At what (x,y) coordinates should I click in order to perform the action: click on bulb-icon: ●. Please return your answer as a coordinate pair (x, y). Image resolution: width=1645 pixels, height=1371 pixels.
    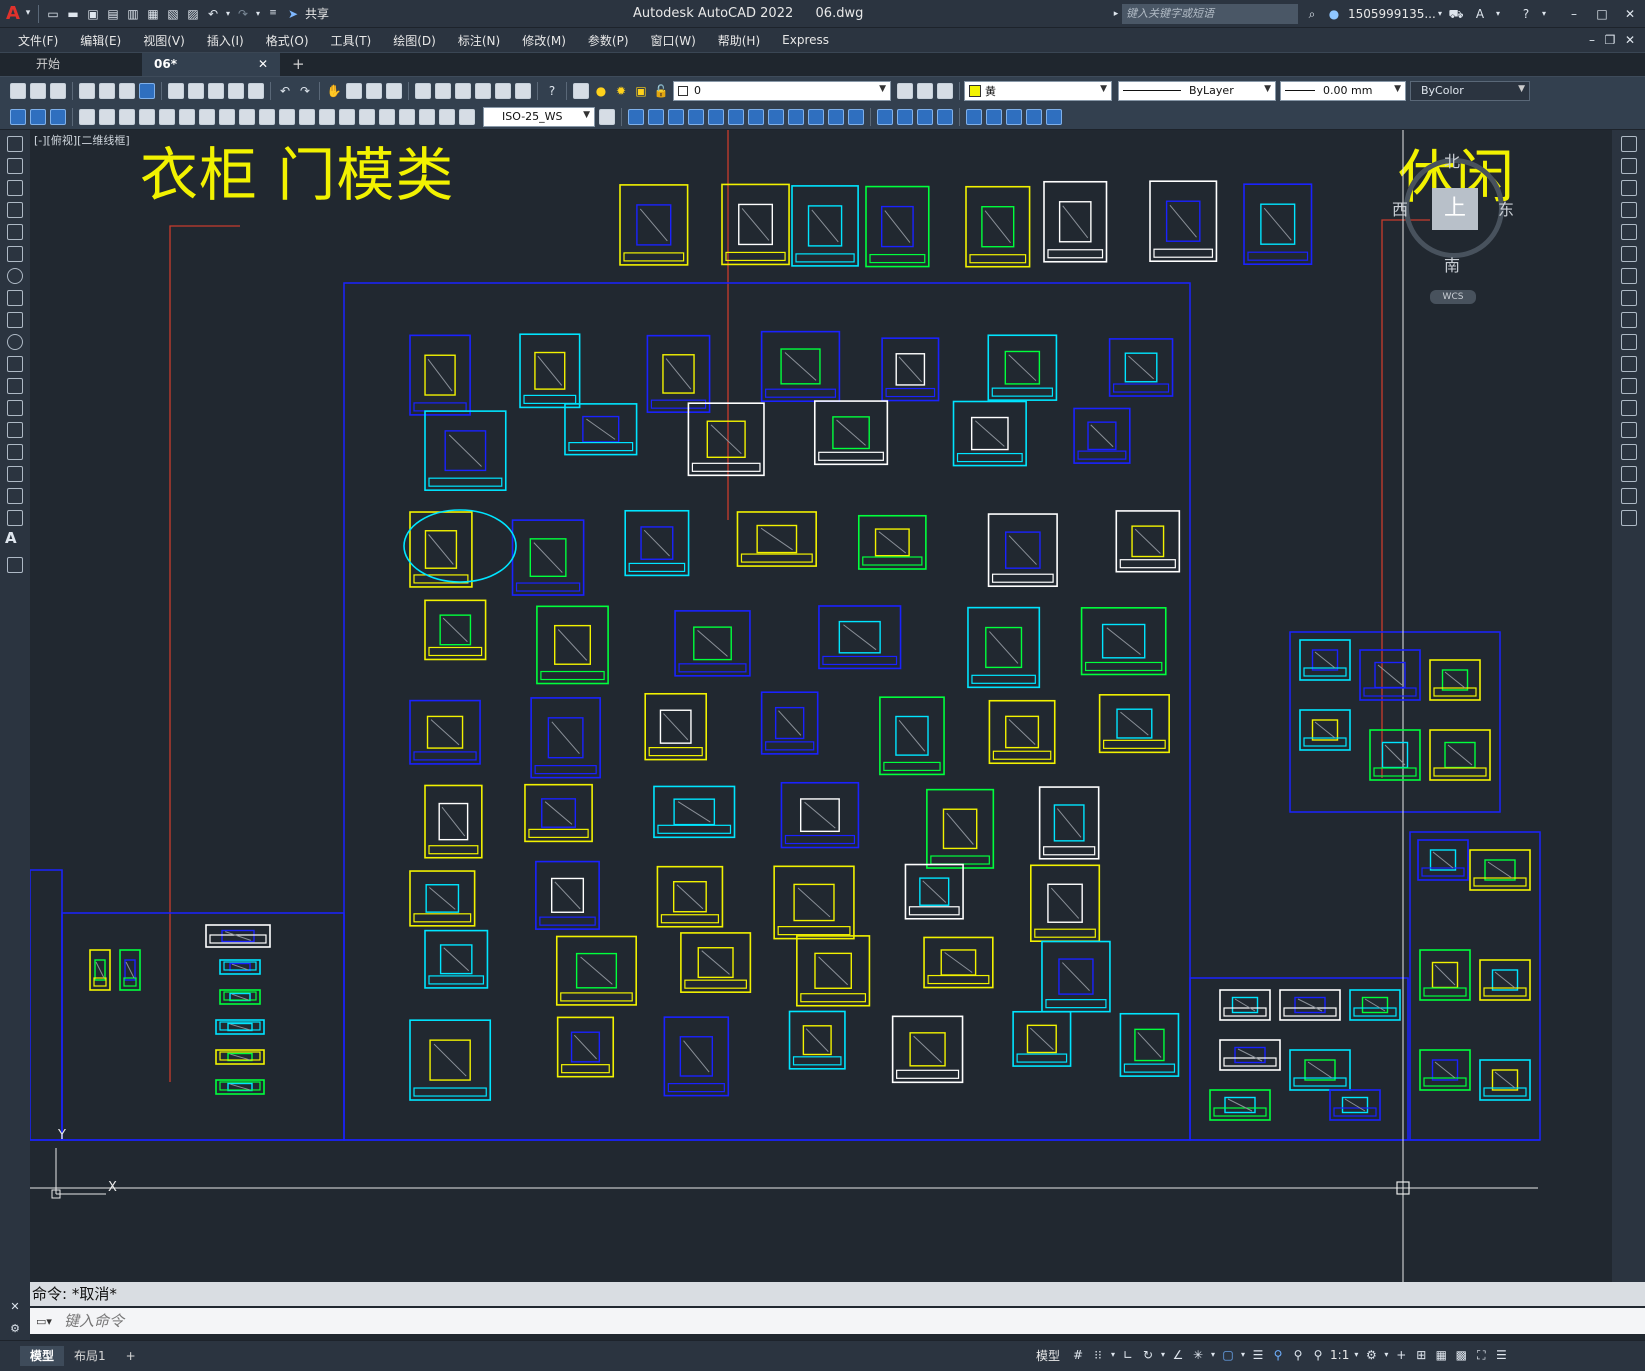
    Looking at the image, I should click on (601, 91).